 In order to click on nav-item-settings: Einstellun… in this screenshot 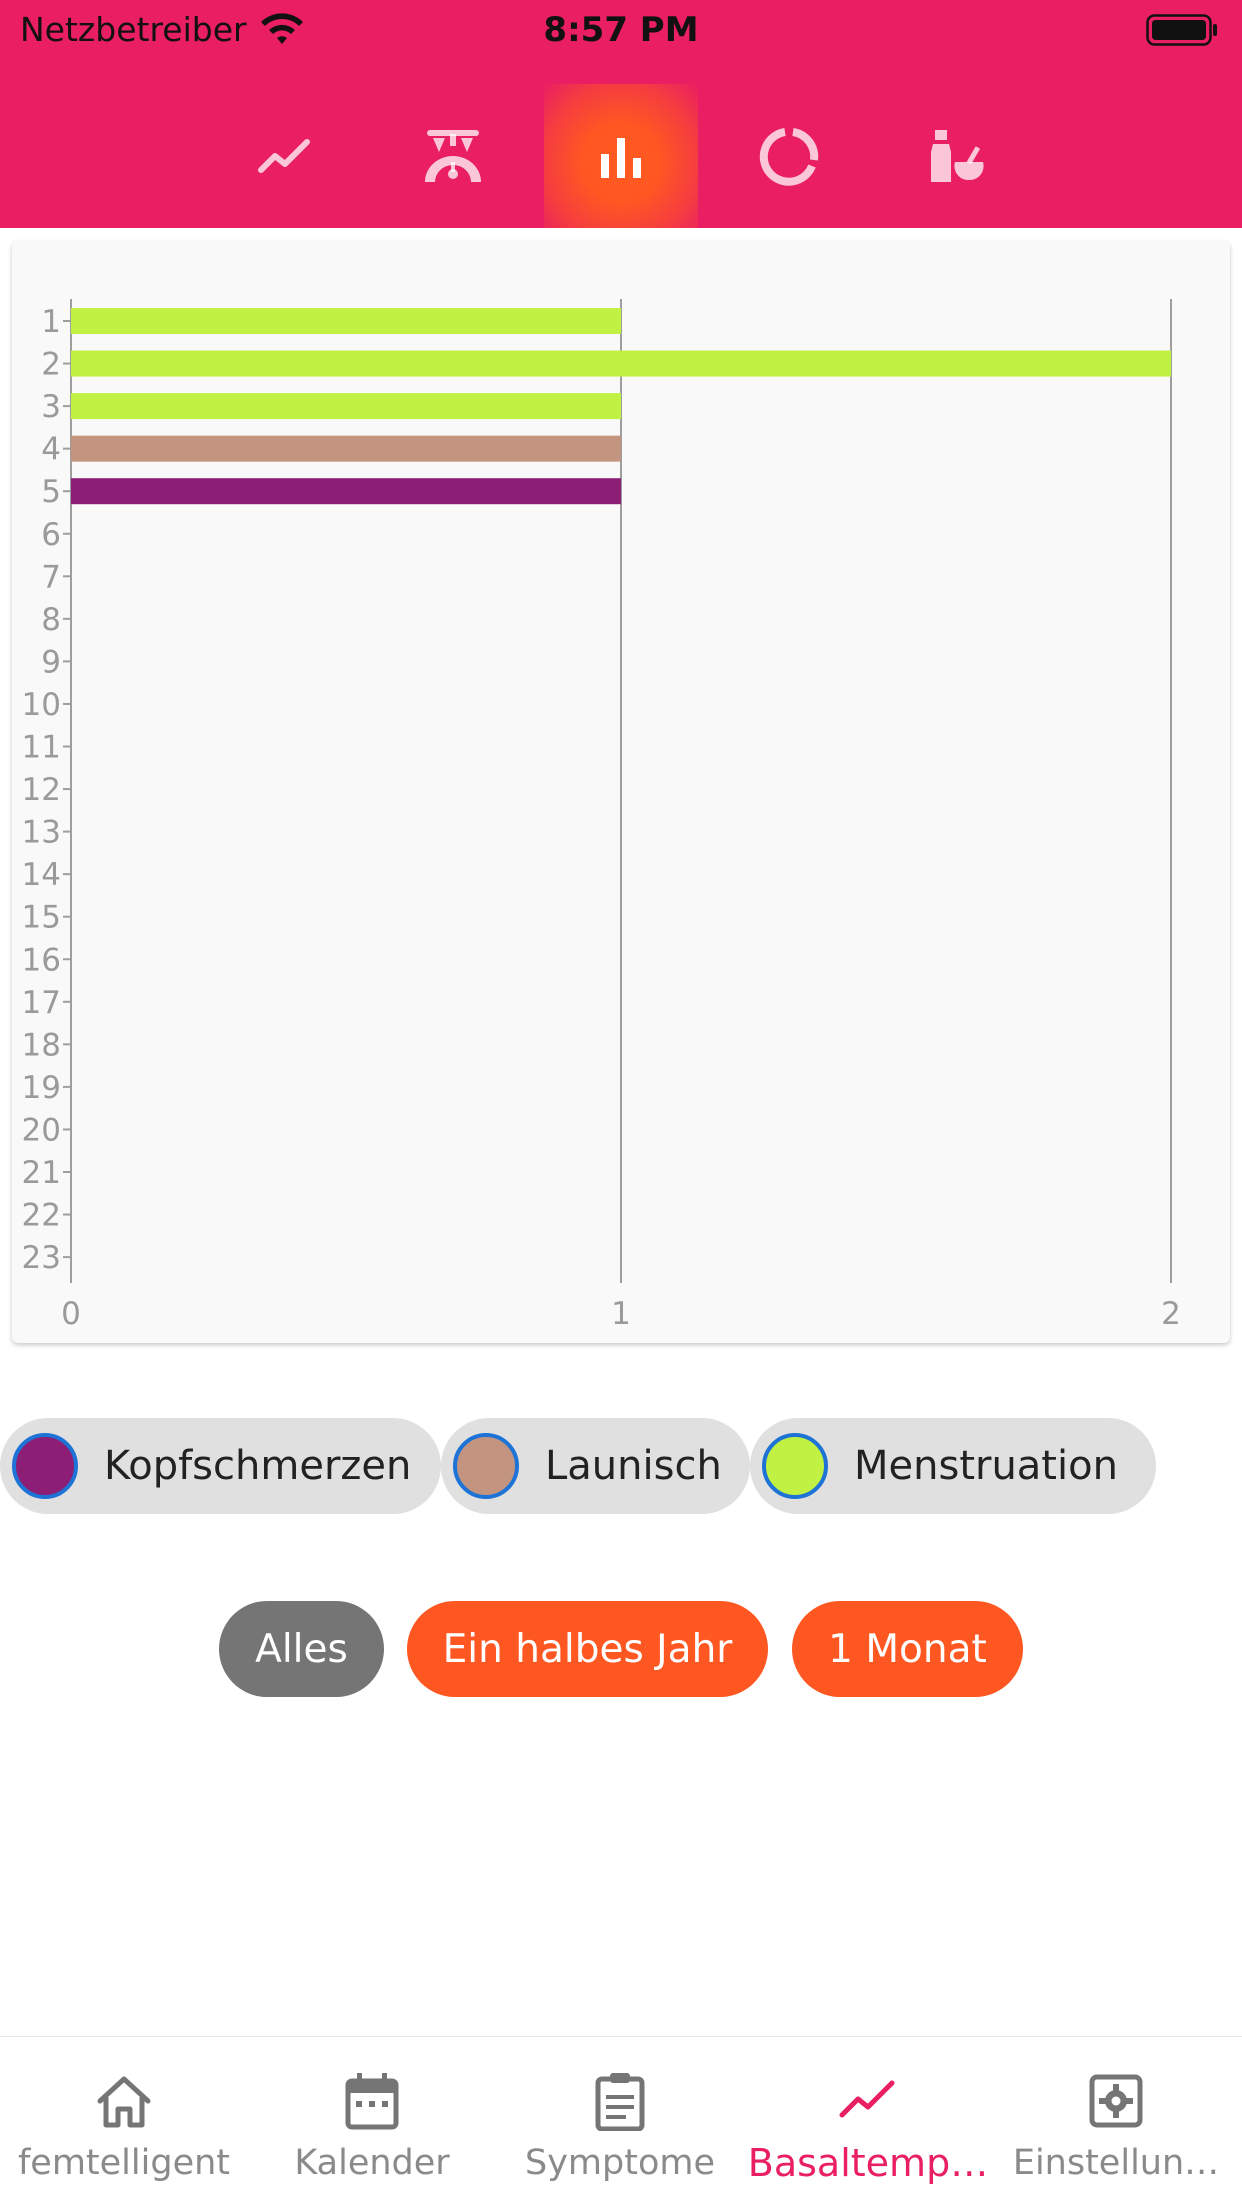, I will do `click(1116, 2122)`.